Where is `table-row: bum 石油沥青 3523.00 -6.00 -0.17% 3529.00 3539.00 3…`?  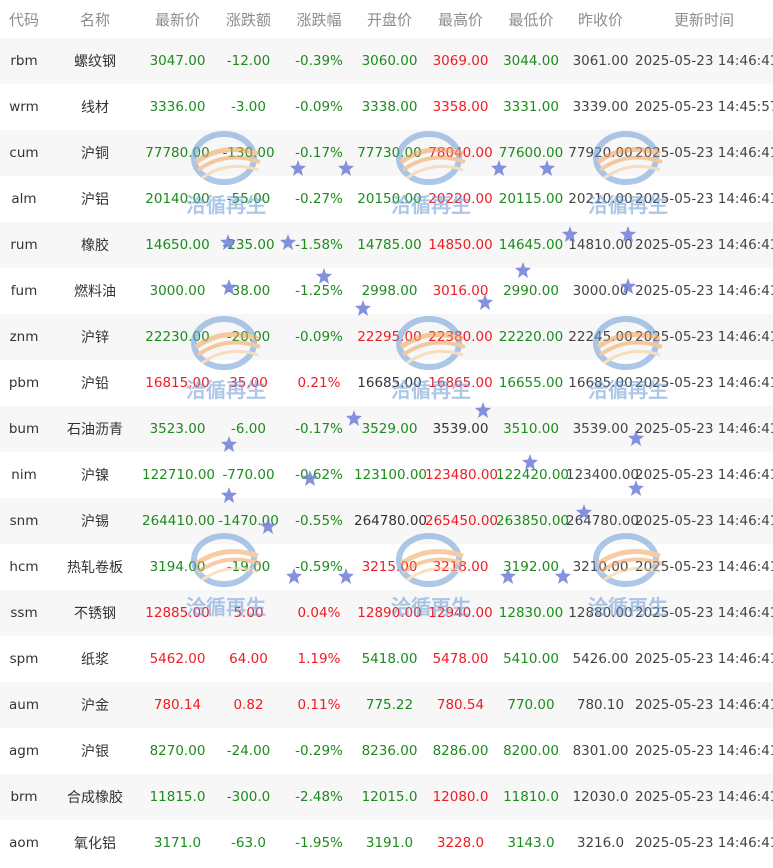
table-row: bum 石油沥青 3523.00 -6.00 -0.17% 3529.00 3539.00 3… is located at coordinates (386, 429).